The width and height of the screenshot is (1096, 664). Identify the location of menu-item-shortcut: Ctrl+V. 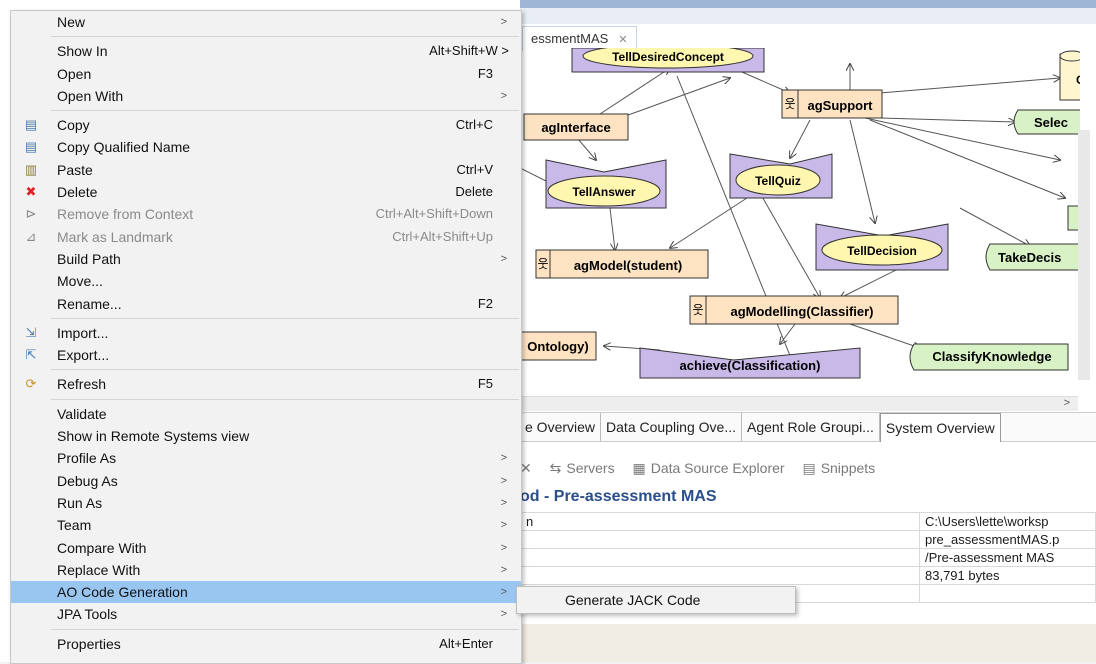
(474, 169).